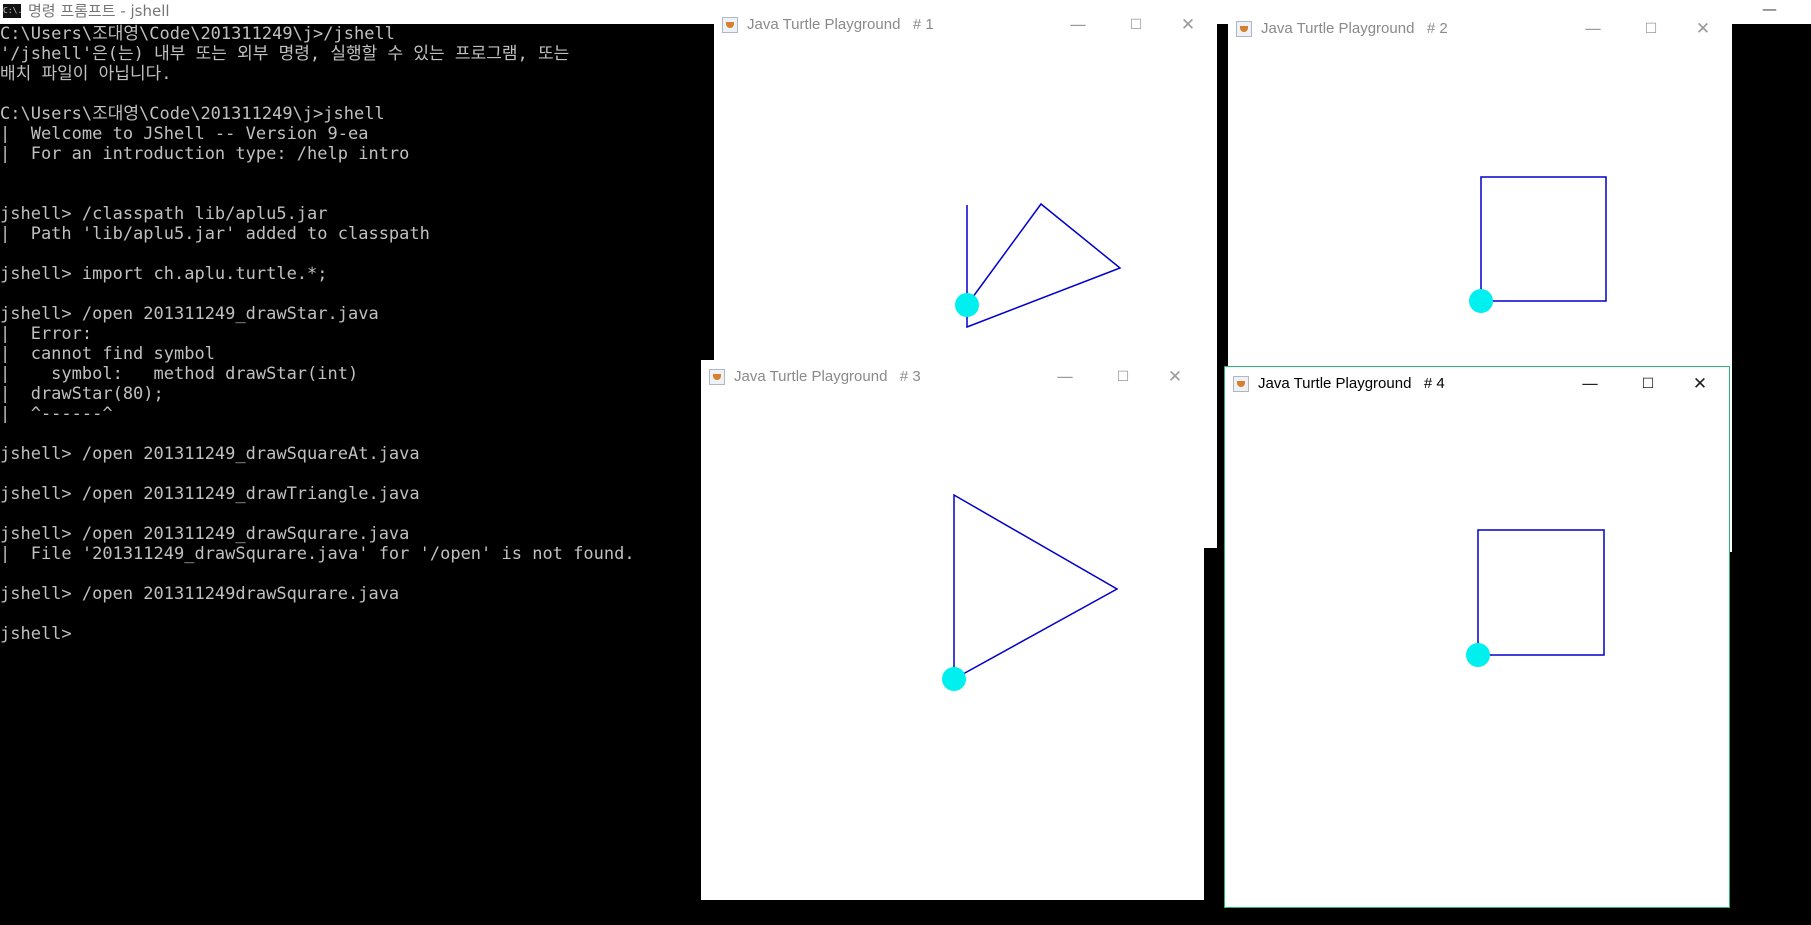 The width and height of the screenshot is (1811, 925). What do you see at coordinates (197, 34) in the screenshot?
I see `console-line: C:\Users\조대영\Code\201311249\j>/jshell` at bounding box center [197, 34].